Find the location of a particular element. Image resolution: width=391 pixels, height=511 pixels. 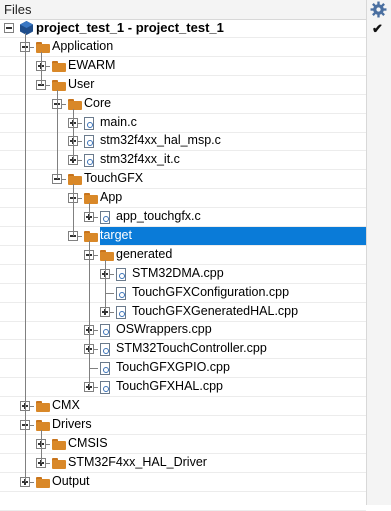

tree-item-label: OSWrappers.cpp is located at coordinates (164, 329).